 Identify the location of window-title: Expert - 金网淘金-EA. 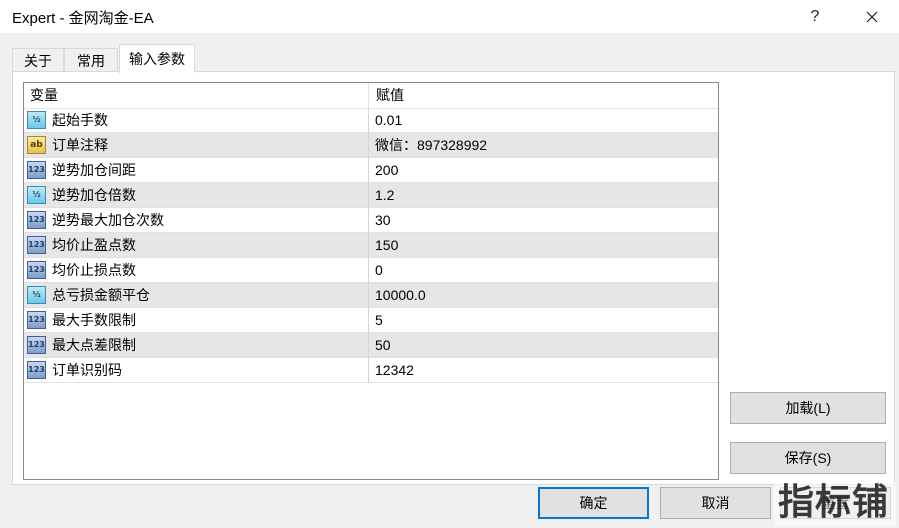
(83, 18).